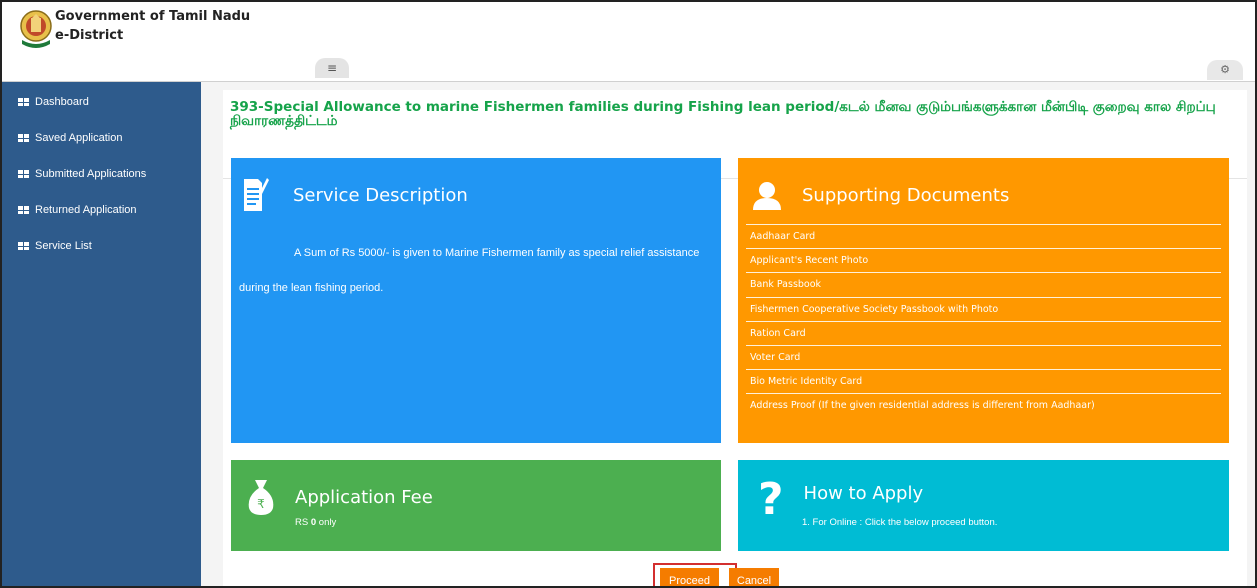  I want to click on question-mark-icon: ?, so click(771, 499).